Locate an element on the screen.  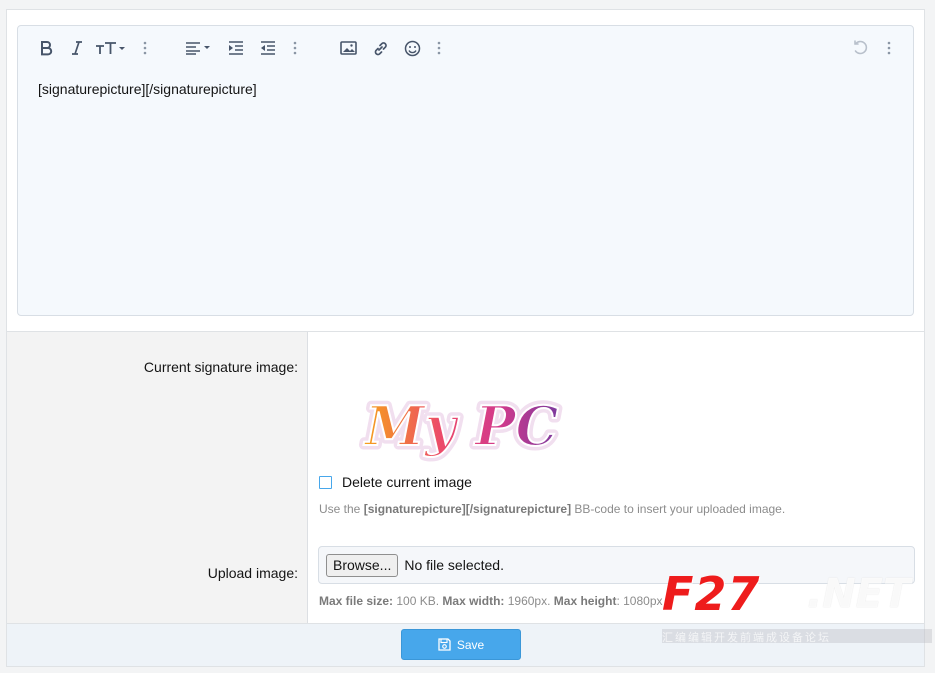
save-icon is located at coordinates (444, 644).